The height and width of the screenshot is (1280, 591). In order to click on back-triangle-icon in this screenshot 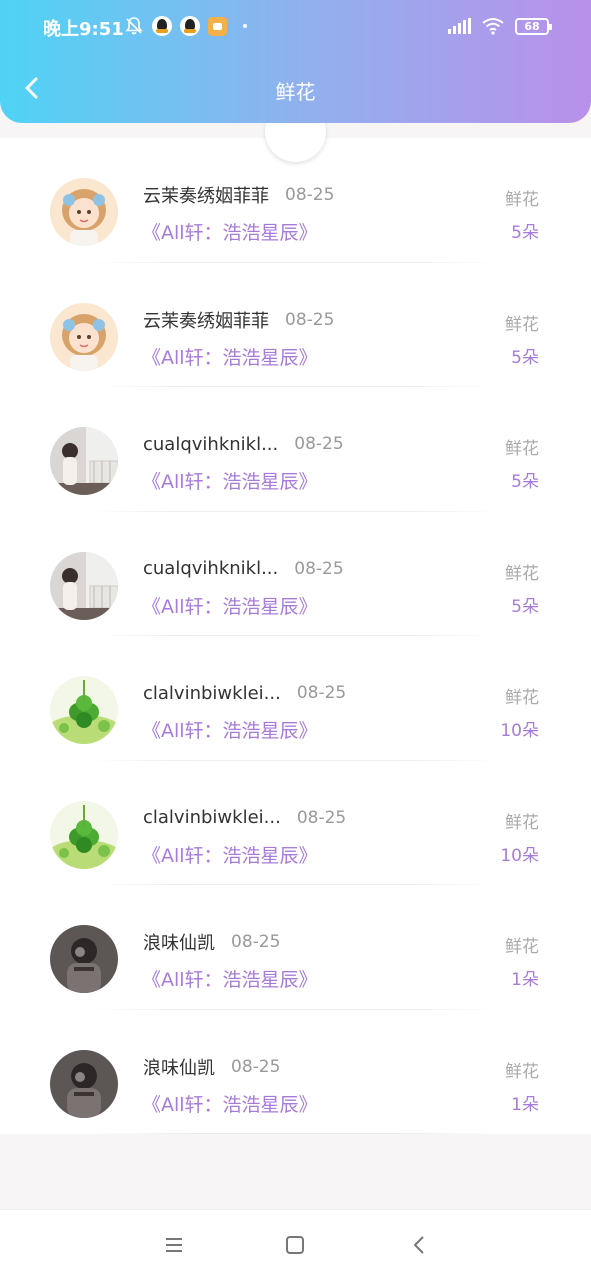, I will do `click(420, 1245)`.